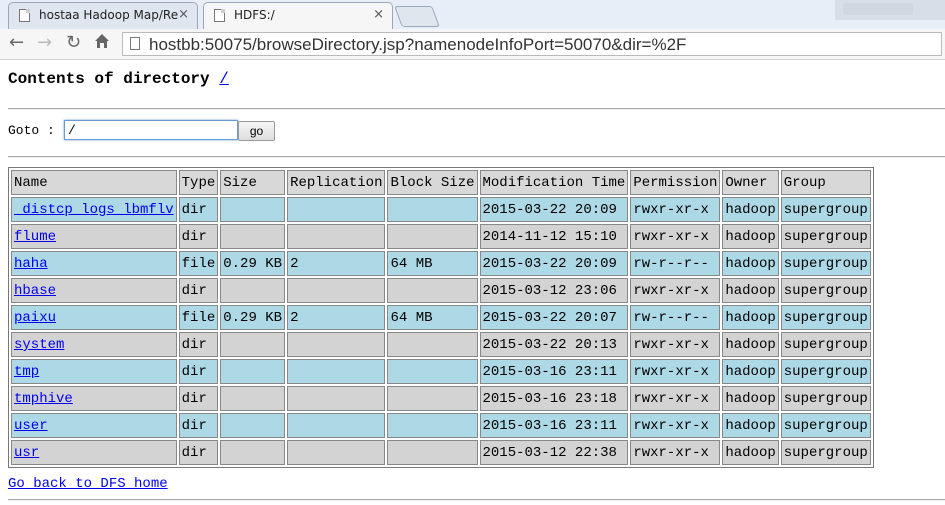  What do you see at coordinates (35, 318) in the screenshot?
I see `directory-entry-link: paixu` at bounding box center [35, 318].